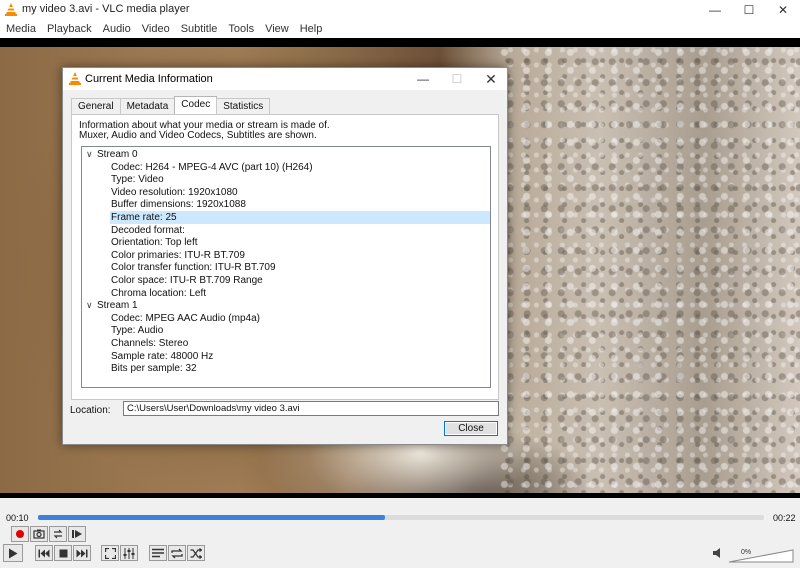  What do you see at coordinates (400, 42) in the screenshot?
I see `video-letterbox-top` at bounding box center [400, 42].